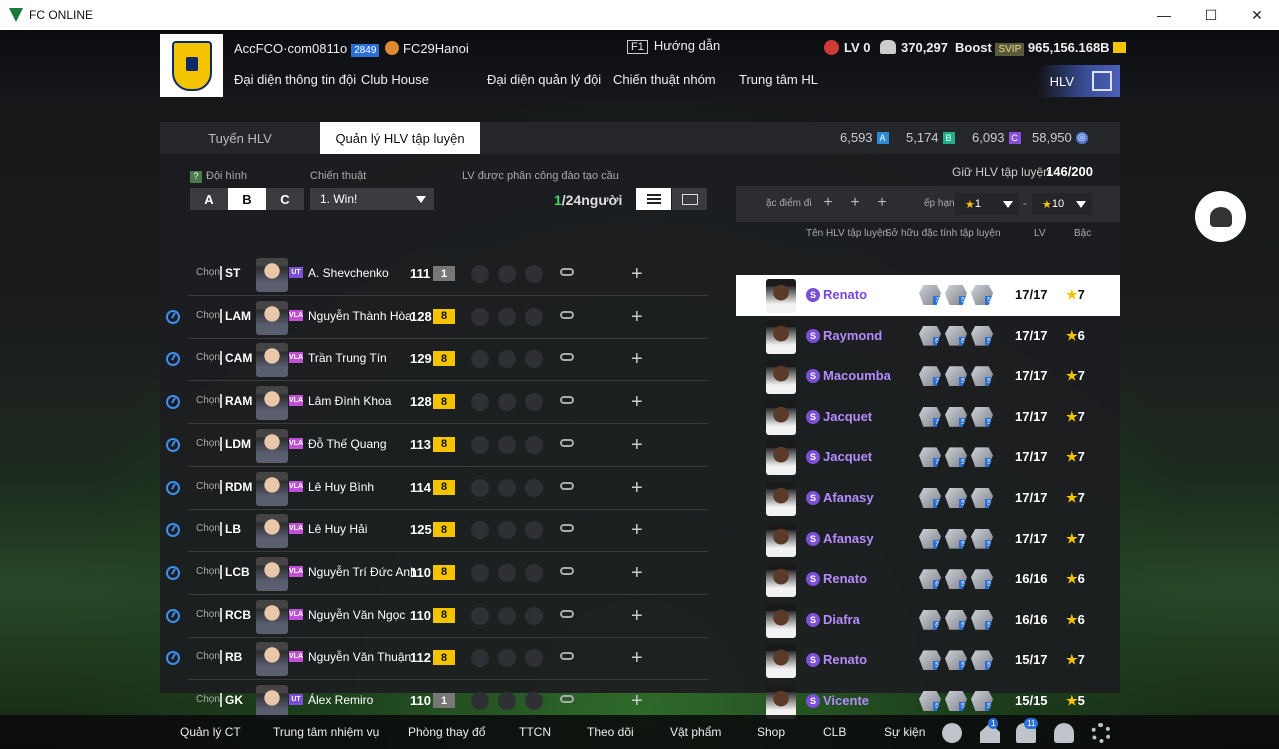 This screenshot has width=1279, height=749. What do you see at coordinates (196, 177) in the screenshot?
I see `help-icon: ?` at bounding box center [196, 177].